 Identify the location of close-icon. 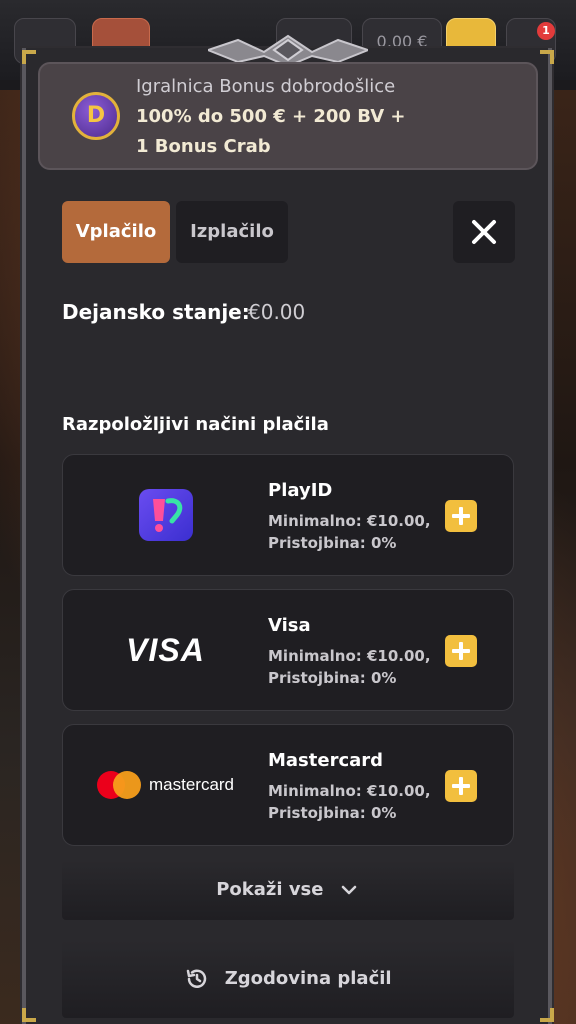
(484, 232).